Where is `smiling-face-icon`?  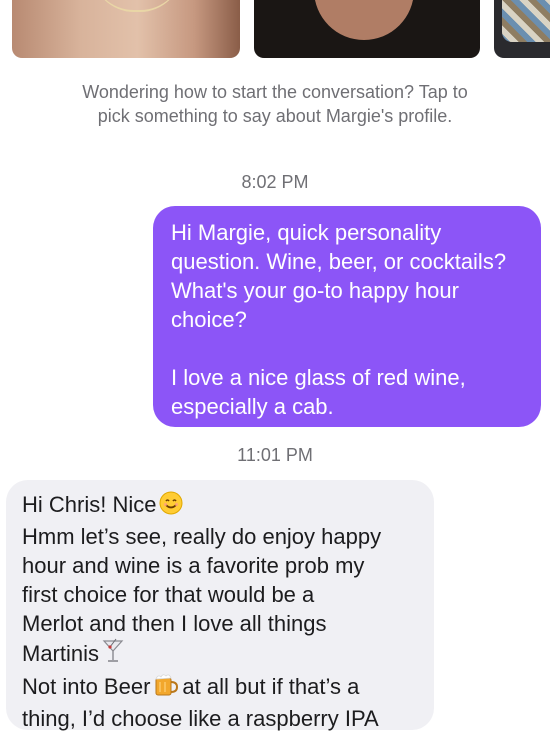
smiling-face-icon is located at coordinates (171, 506).